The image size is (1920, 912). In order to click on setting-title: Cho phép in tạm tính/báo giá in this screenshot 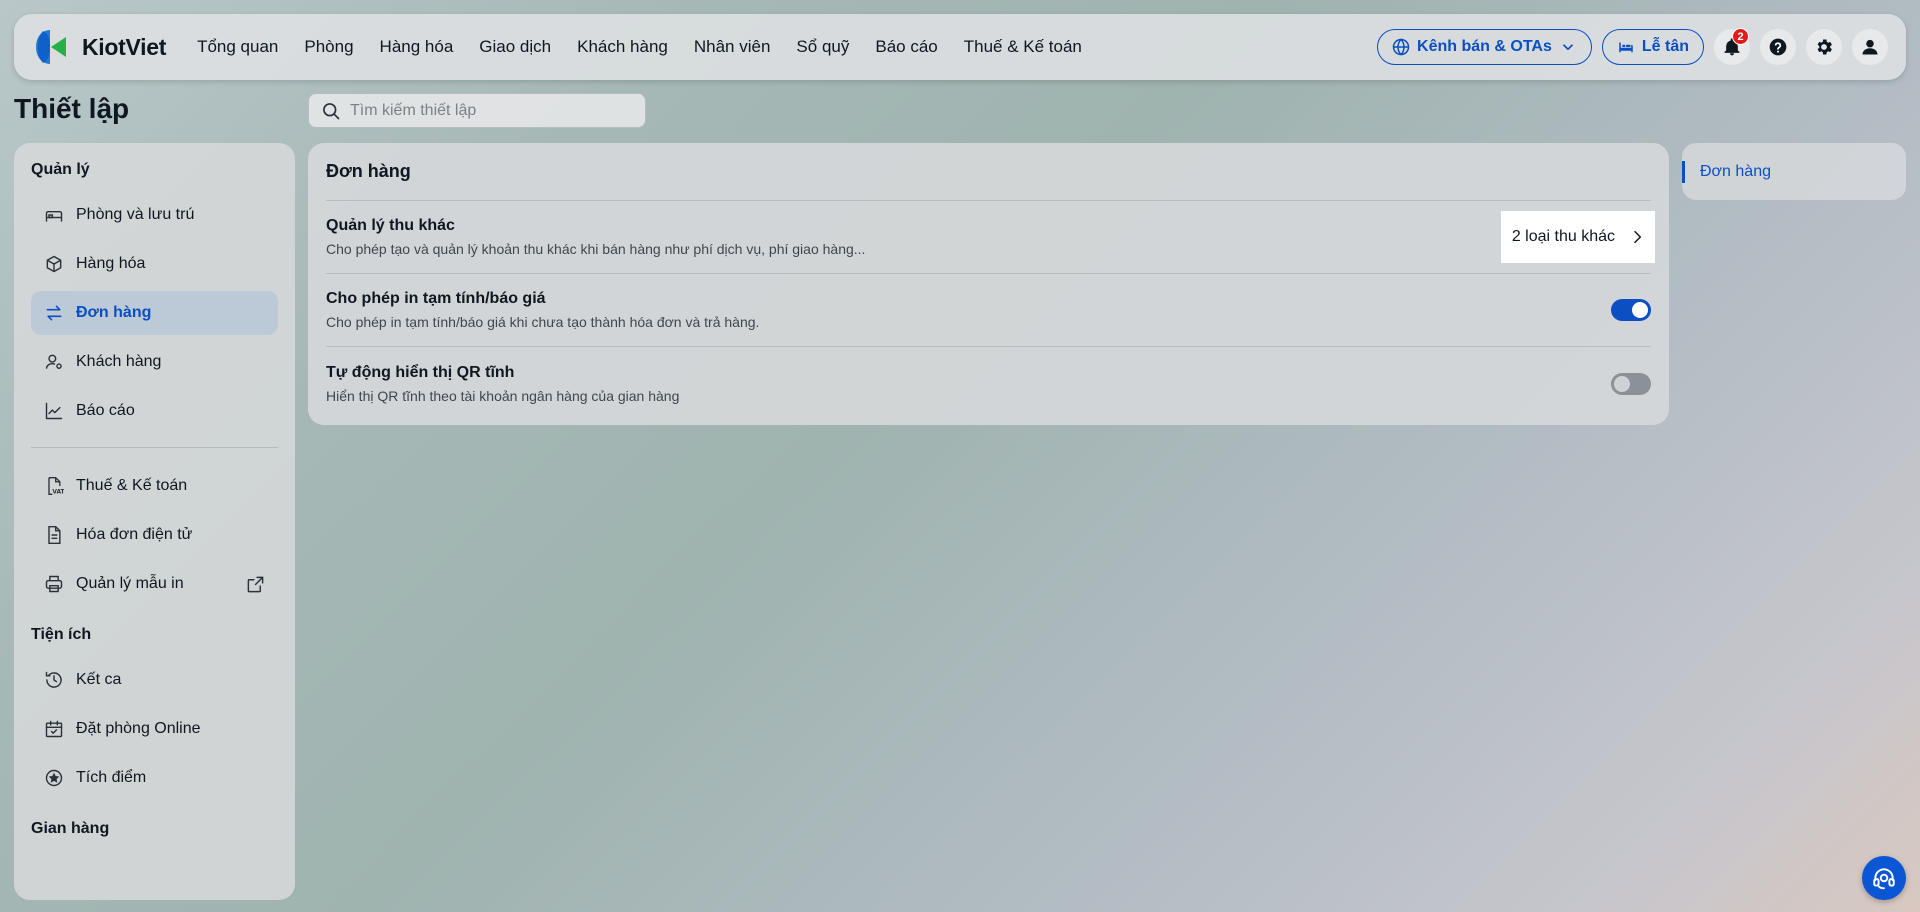, I will do `click(436, 298)`.